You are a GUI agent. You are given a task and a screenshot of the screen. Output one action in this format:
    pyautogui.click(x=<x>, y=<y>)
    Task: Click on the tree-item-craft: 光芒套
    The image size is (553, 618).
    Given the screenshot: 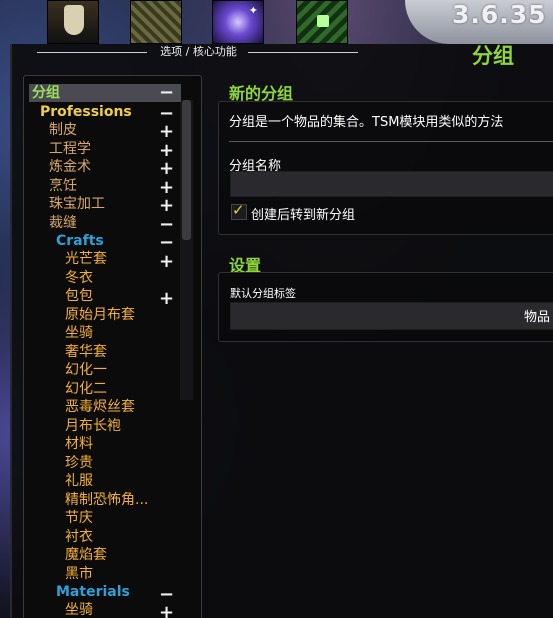 What is the action you would take?
    pyautogui.click(x=86, y=259)
    